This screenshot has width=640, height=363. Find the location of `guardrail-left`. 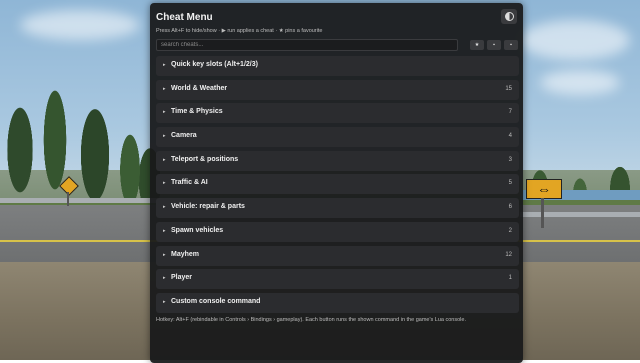

guardrail-left is located at coordinates (80, 200).